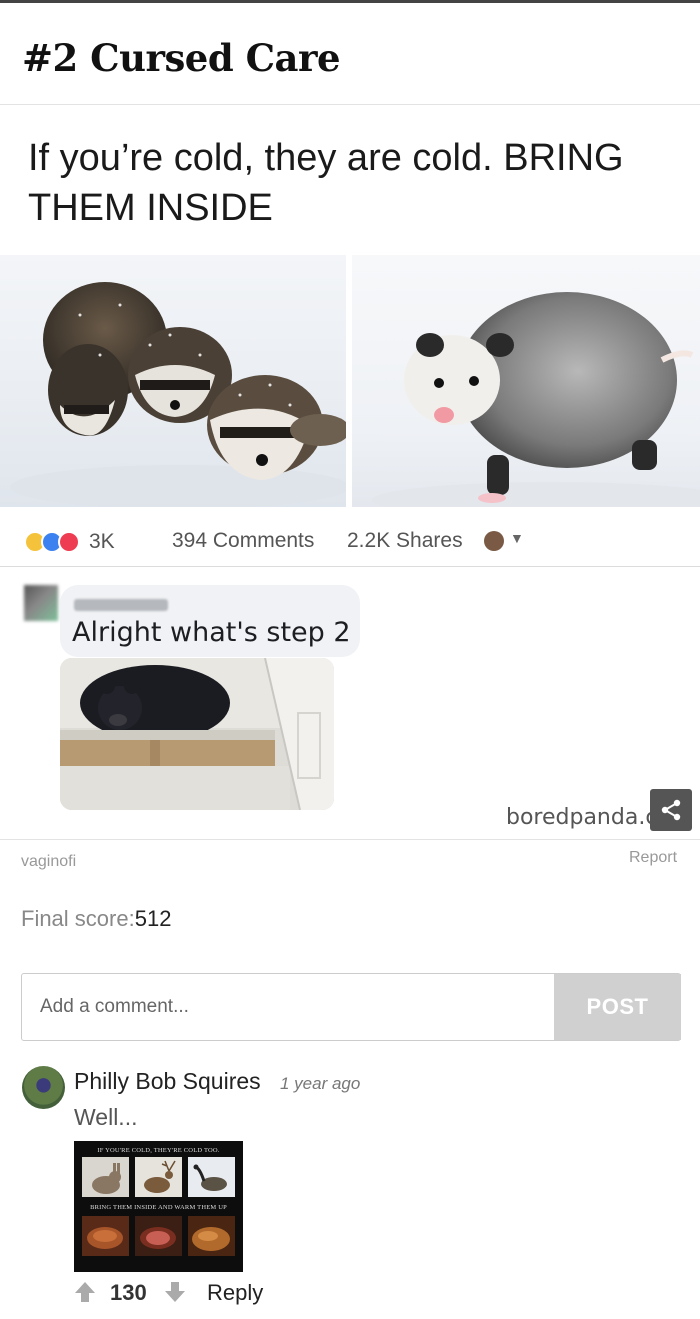 This screenshot has height=1319, width=700. Describe the element at coordinates (173, 381) in the screenshot. I see `raccoons-photo` at that location.